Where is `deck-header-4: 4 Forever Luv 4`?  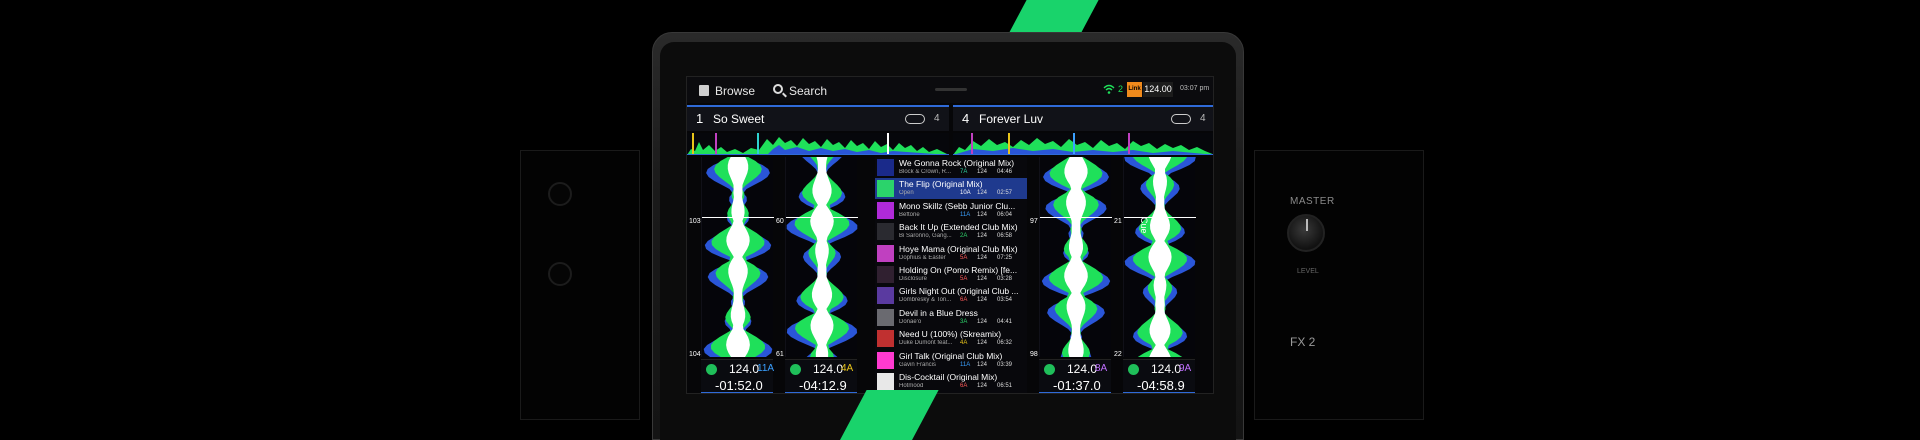
deck-header-4: 4 Forever Luv 4 is located at coordinates (1083, 118).